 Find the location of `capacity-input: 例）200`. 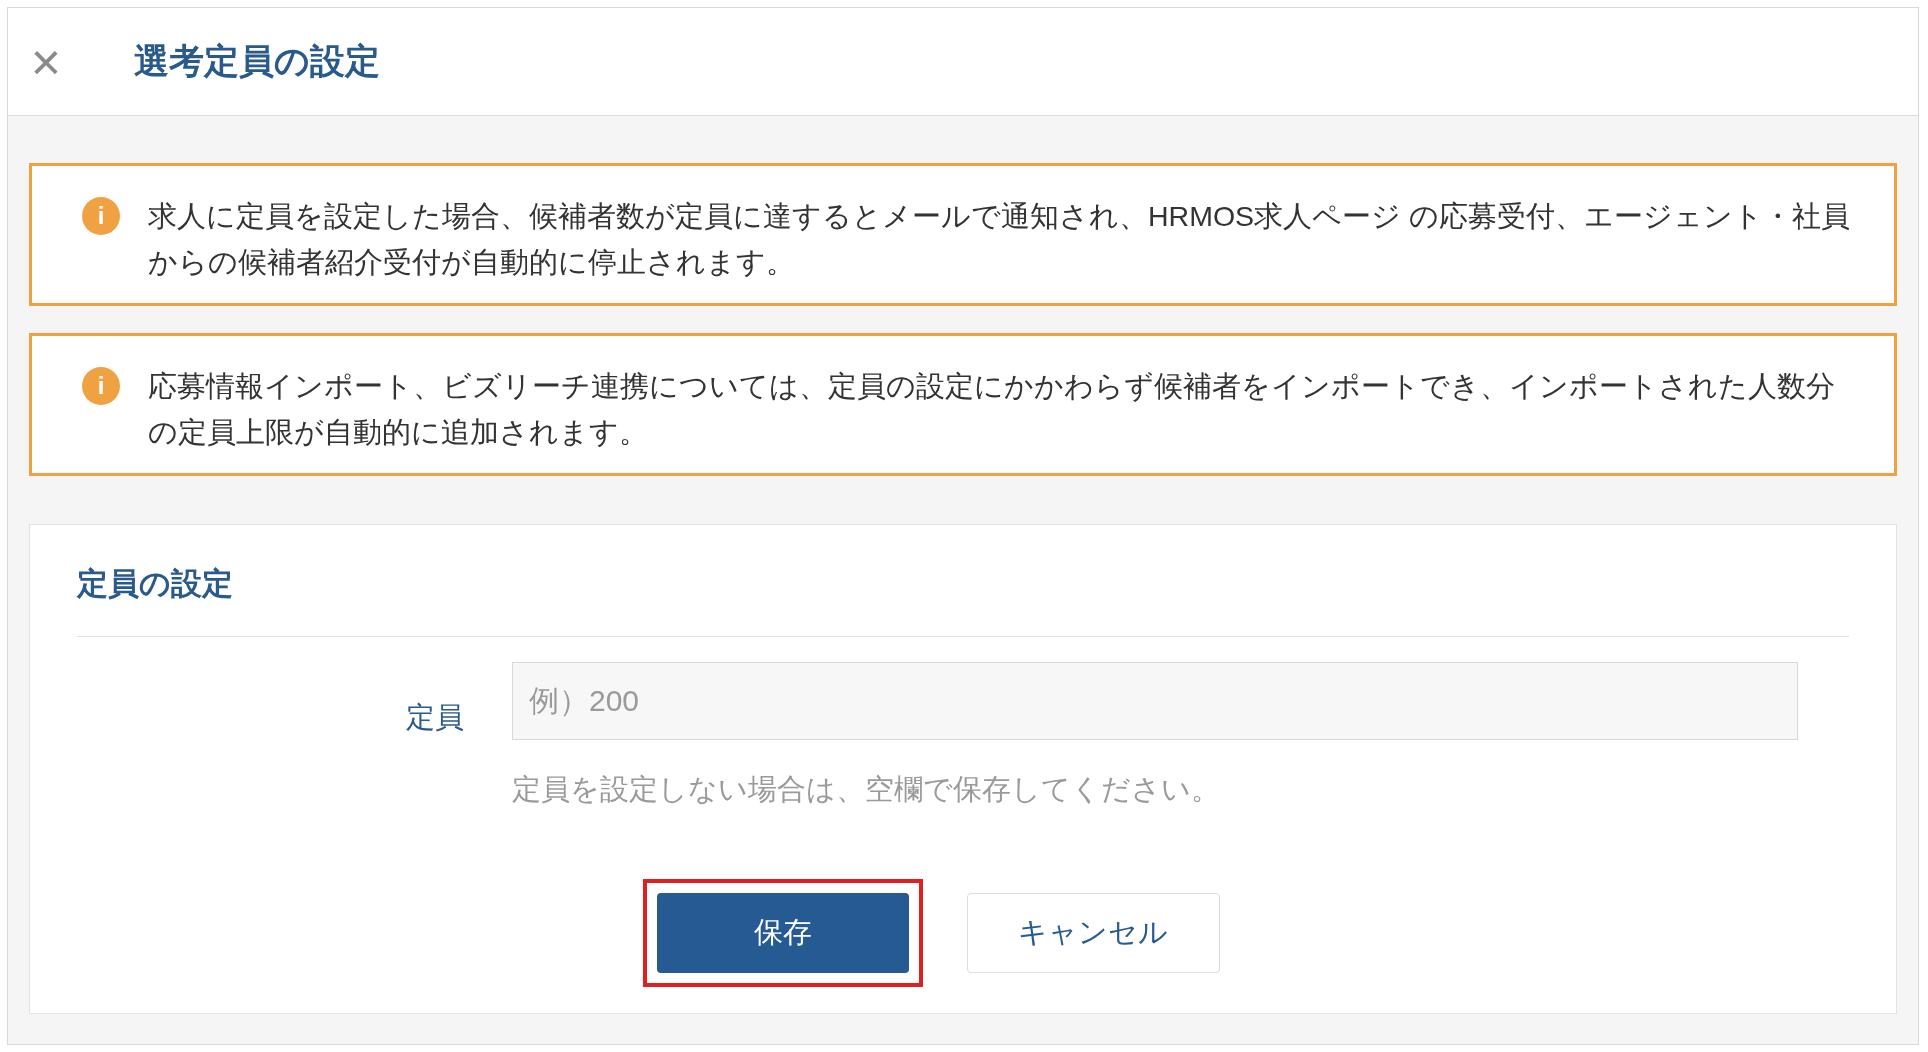

capacity-input: 例）200 is located at coordinates (1155, 700).